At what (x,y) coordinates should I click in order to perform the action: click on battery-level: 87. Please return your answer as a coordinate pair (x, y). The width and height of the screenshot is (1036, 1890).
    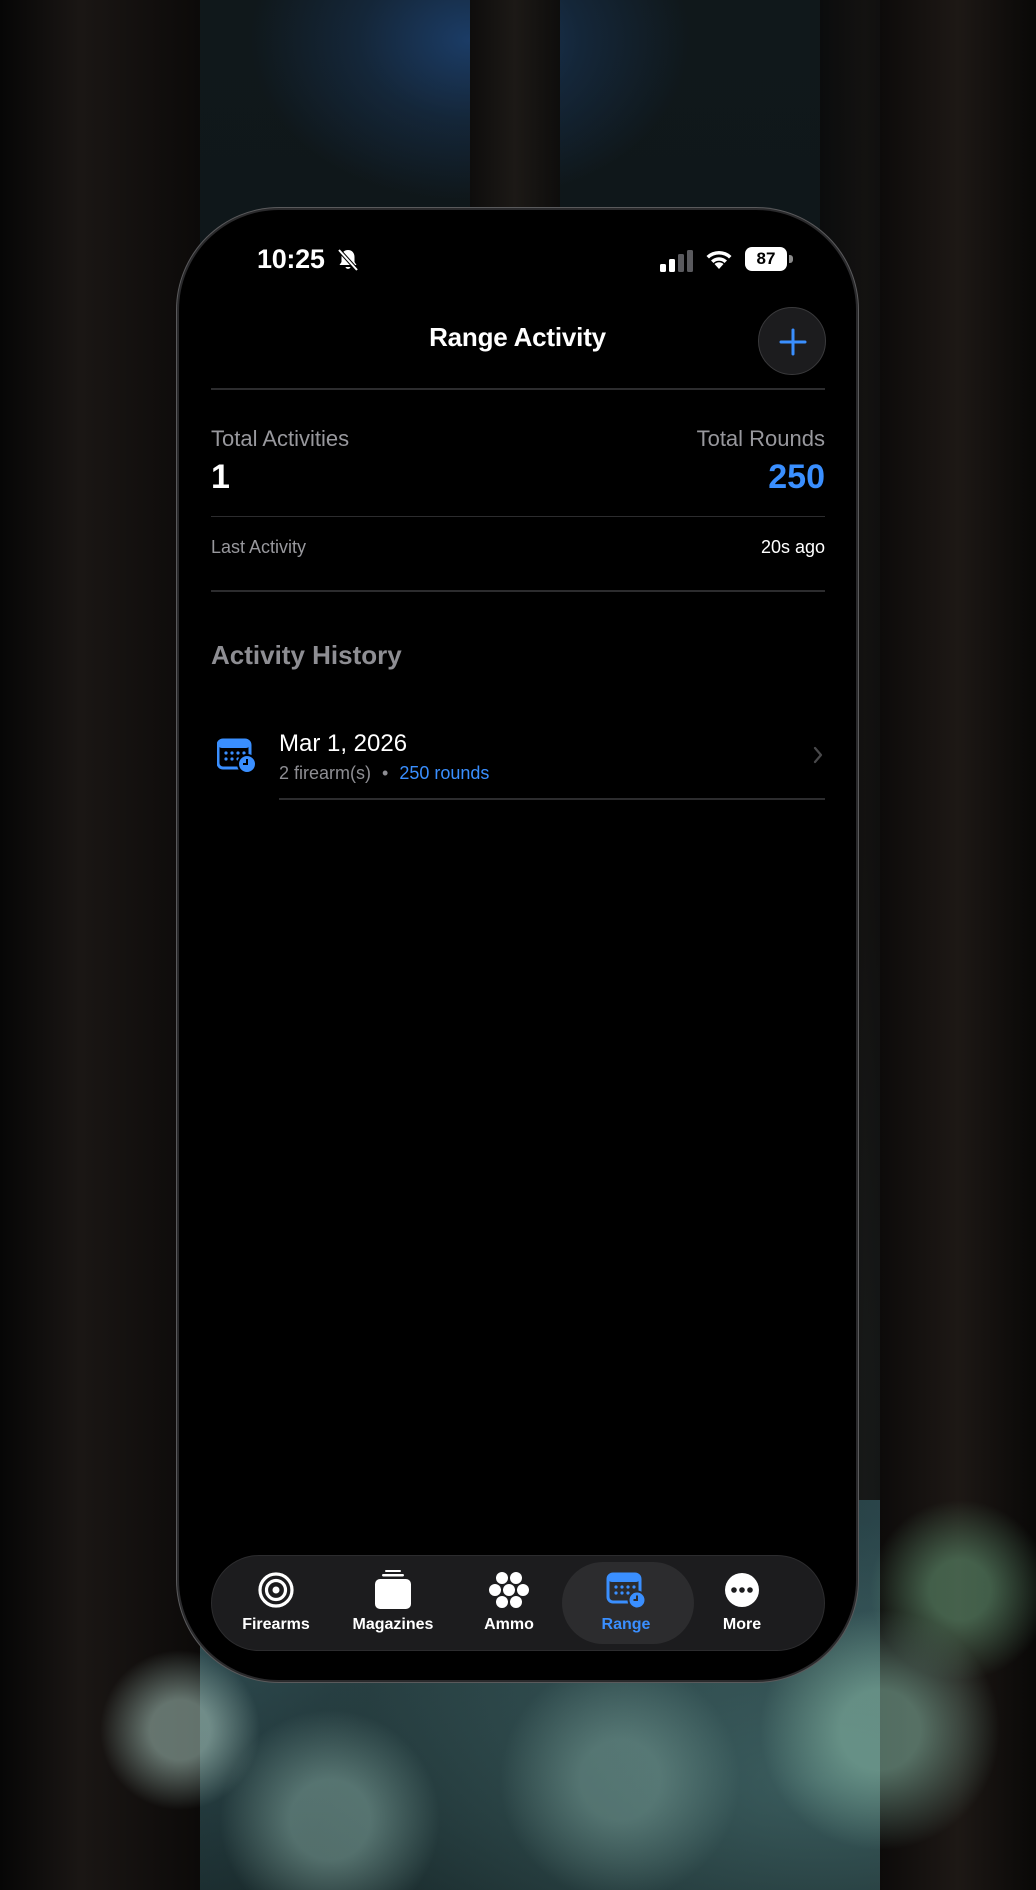
    Looking at the image, I should click on (766, 259).